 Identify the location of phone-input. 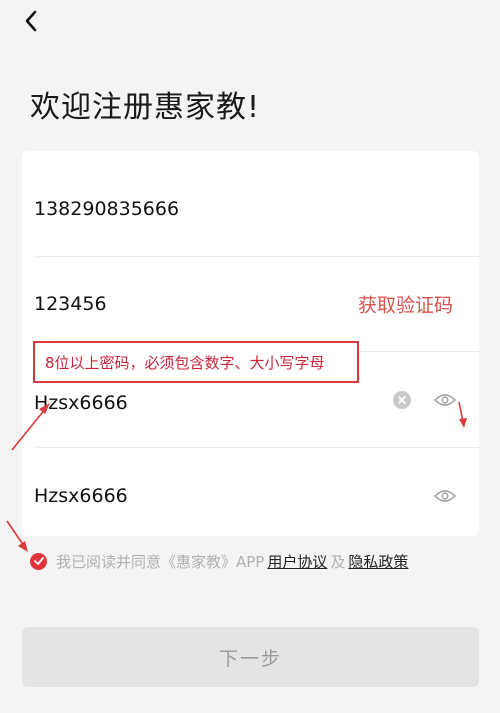
(184, 208).